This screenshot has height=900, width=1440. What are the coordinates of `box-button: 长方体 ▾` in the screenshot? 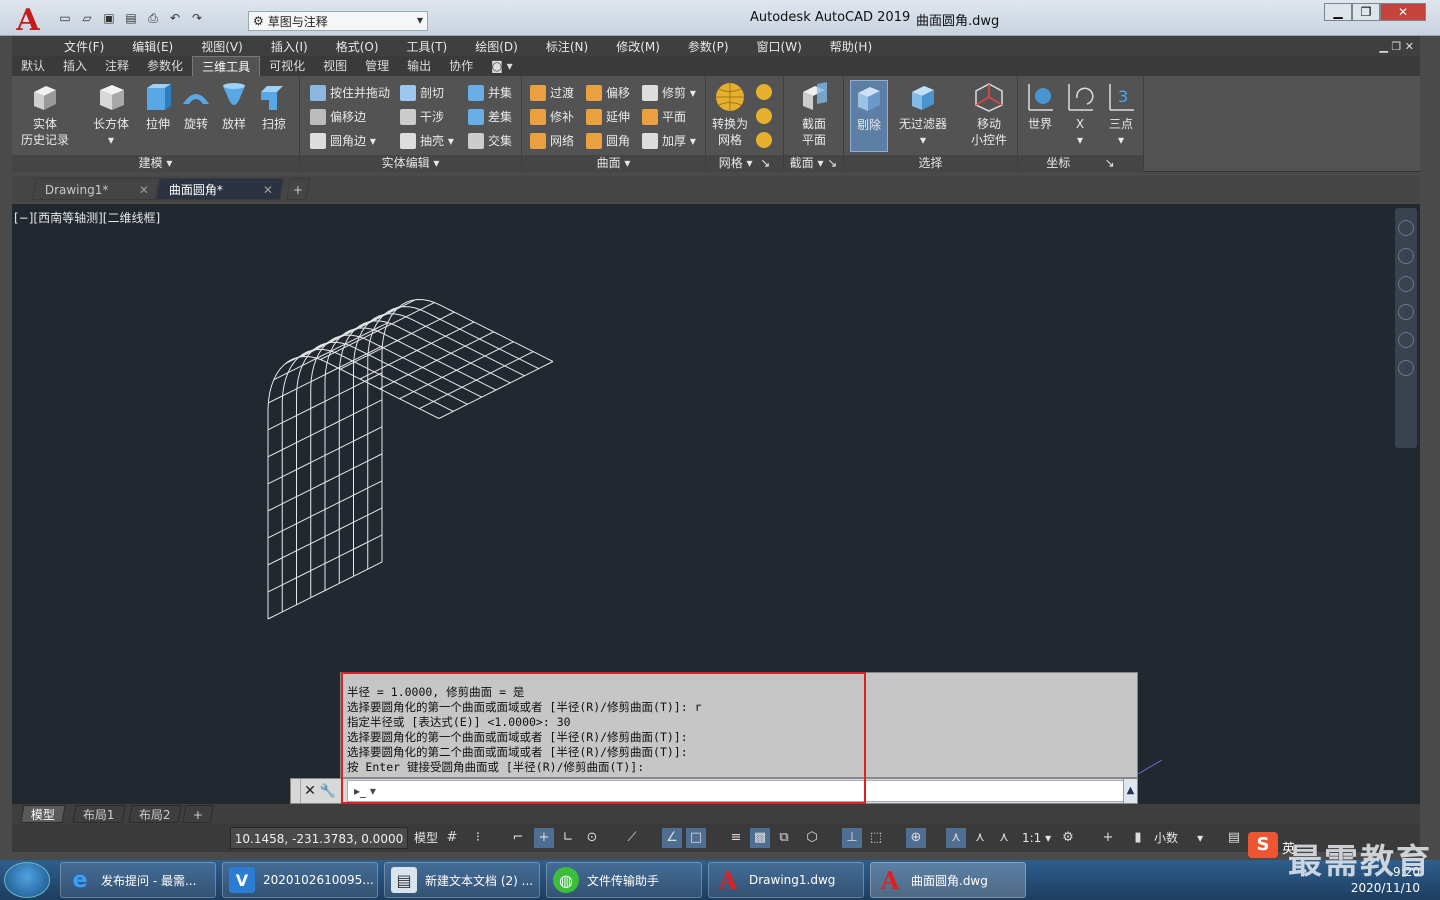 It's located at (111, 114).